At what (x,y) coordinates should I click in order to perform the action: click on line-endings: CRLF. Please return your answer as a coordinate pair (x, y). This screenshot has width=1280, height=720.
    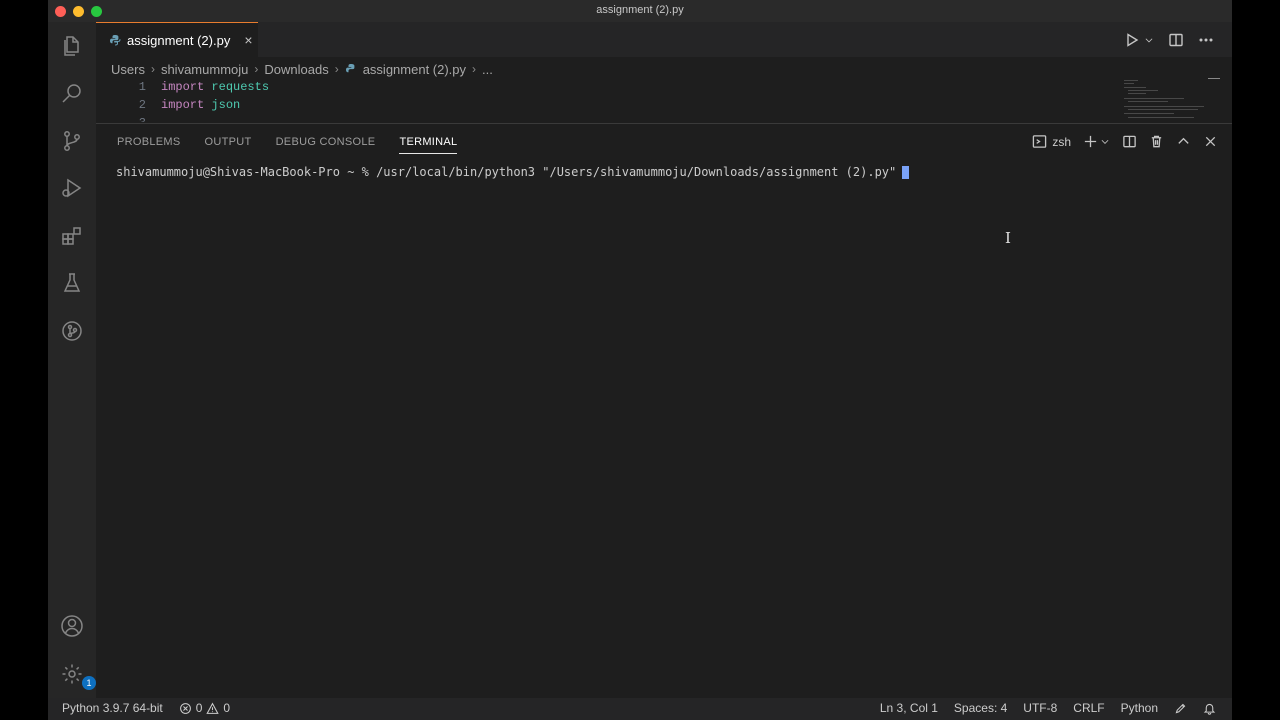
    Looking at the image, I should click on (1088, 708).